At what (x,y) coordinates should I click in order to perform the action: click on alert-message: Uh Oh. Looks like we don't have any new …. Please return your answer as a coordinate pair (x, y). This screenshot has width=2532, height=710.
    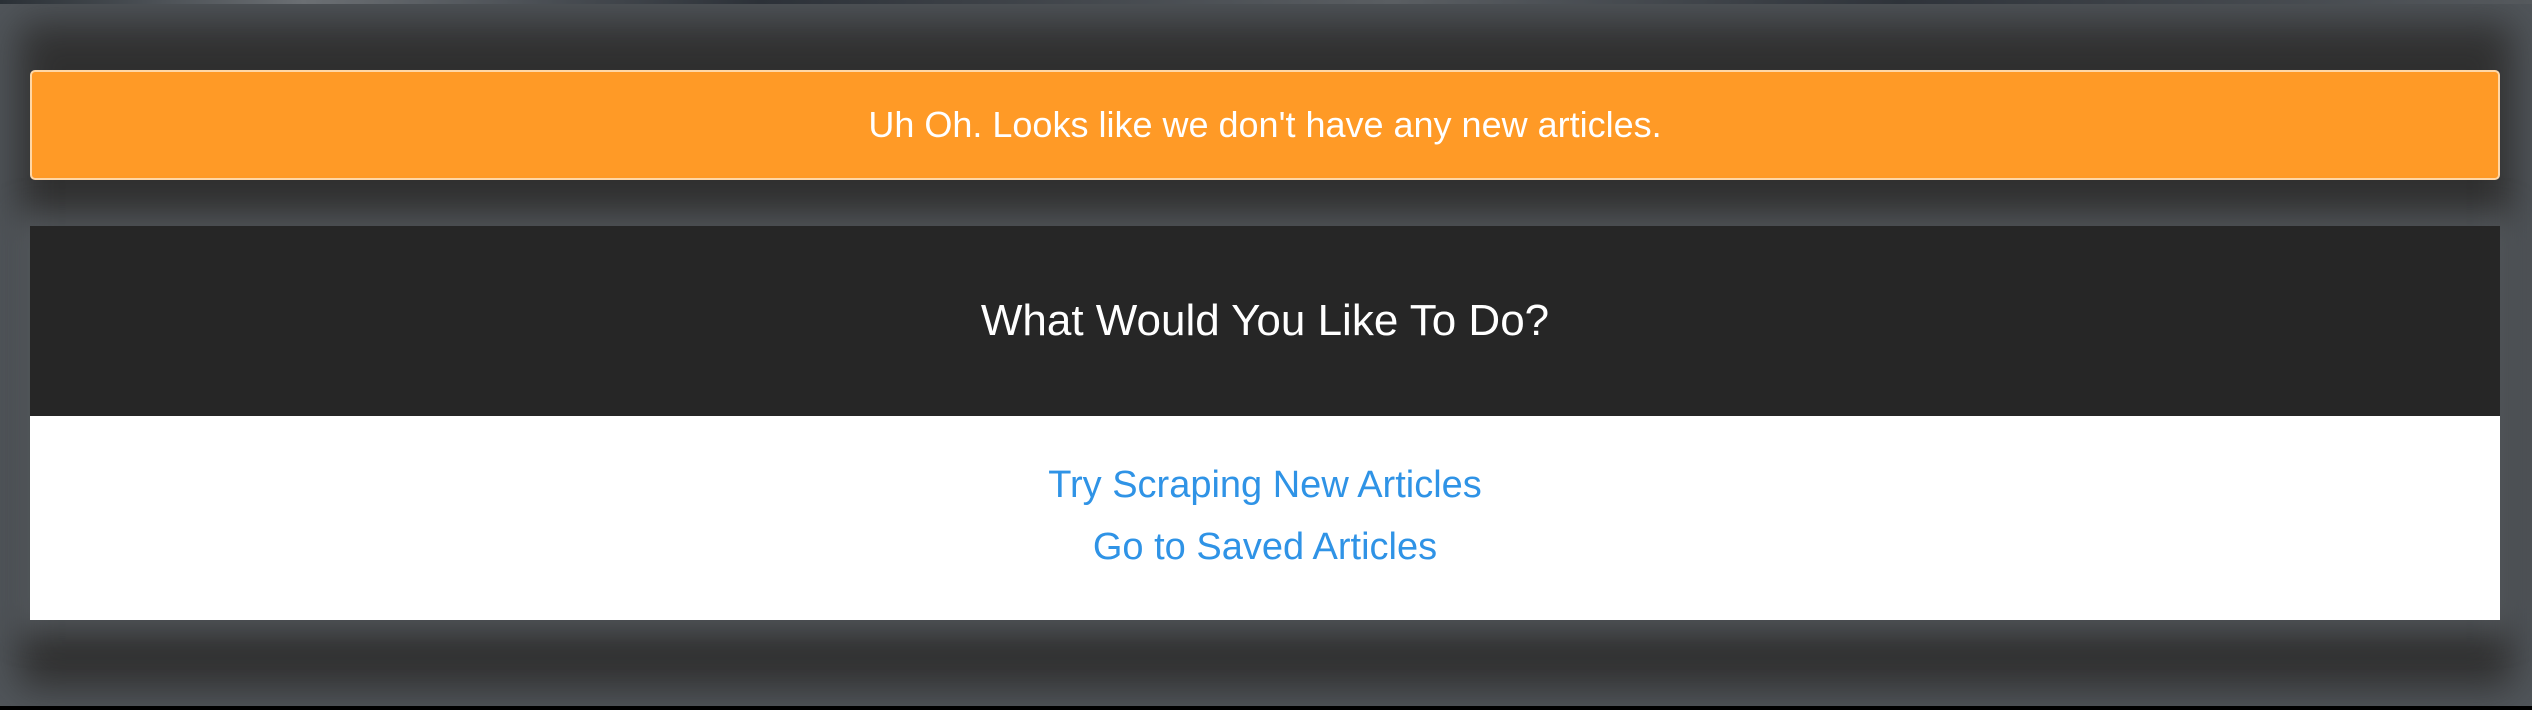
    Looking at the image, I should click on (1265, 124).